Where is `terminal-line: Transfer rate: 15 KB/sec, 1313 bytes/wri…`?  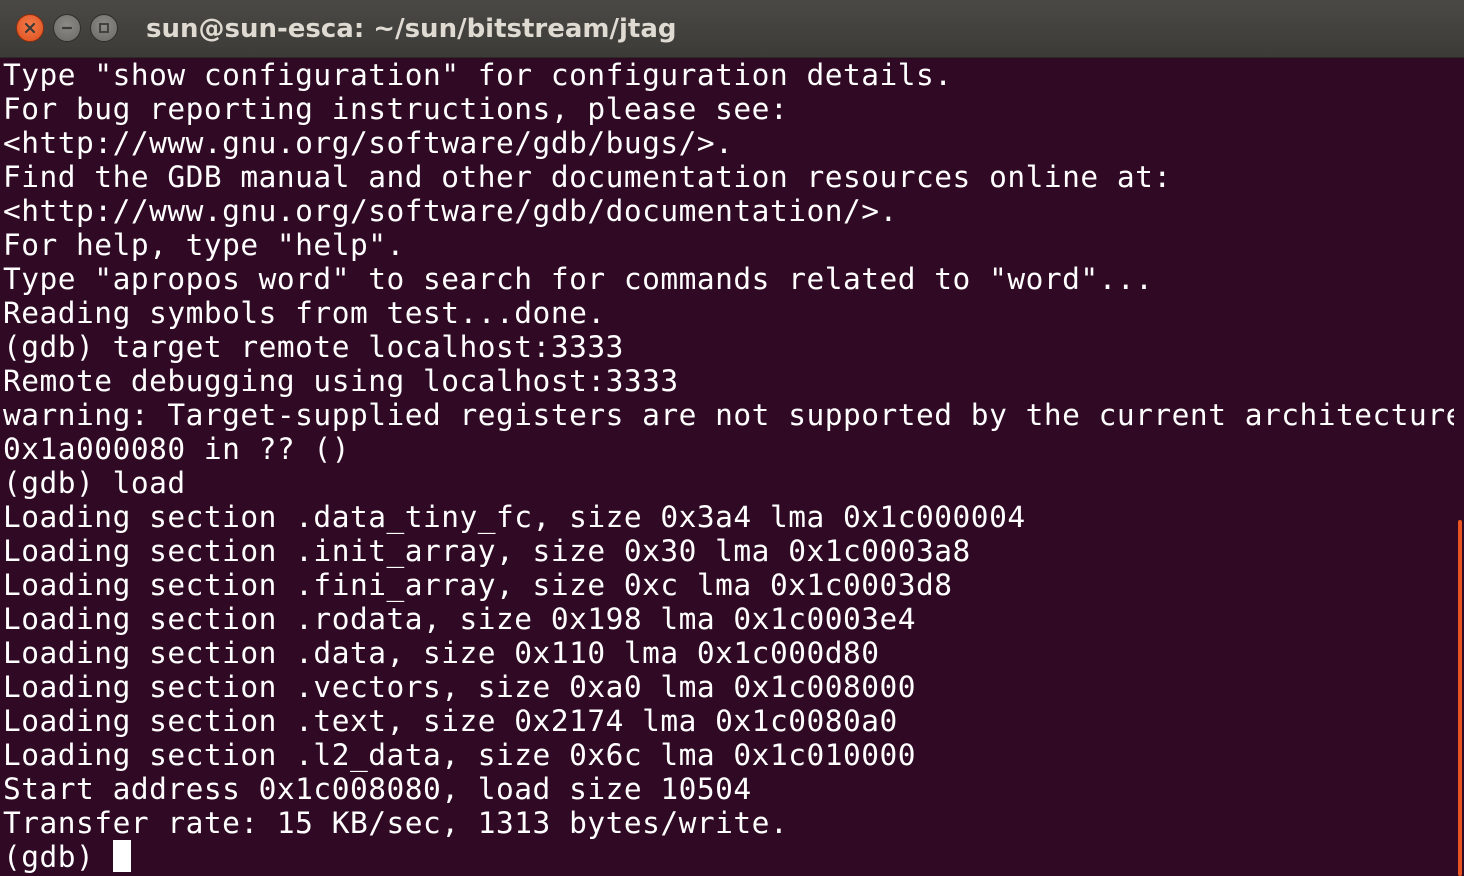
terminal-line: Transfer rate: 15 KB/sec, 1313 bytes/wri… is located at coordinates (396, 823).